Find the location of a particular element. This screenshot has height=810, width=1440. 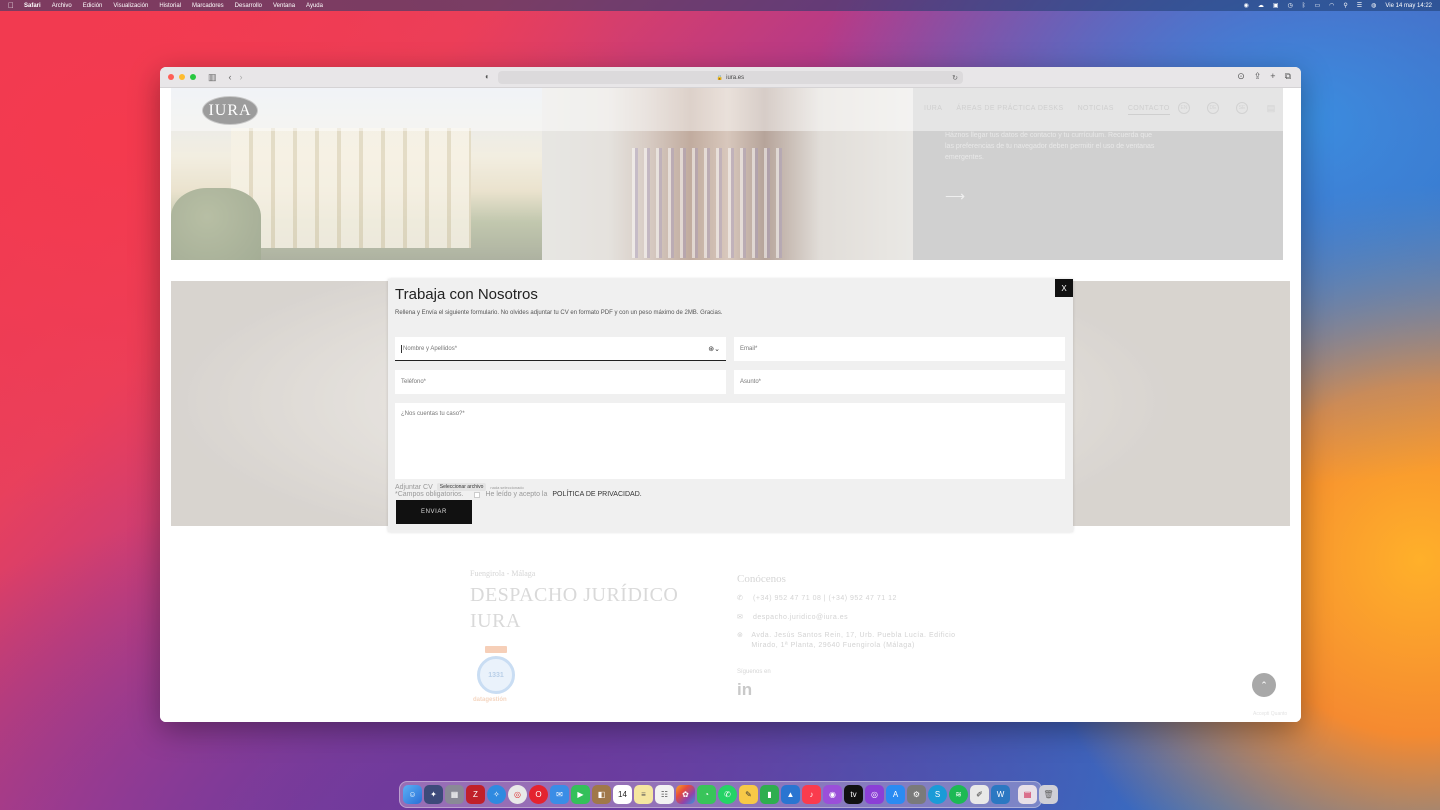

email-placeholder: Email* is located at coordinates (749, 349).